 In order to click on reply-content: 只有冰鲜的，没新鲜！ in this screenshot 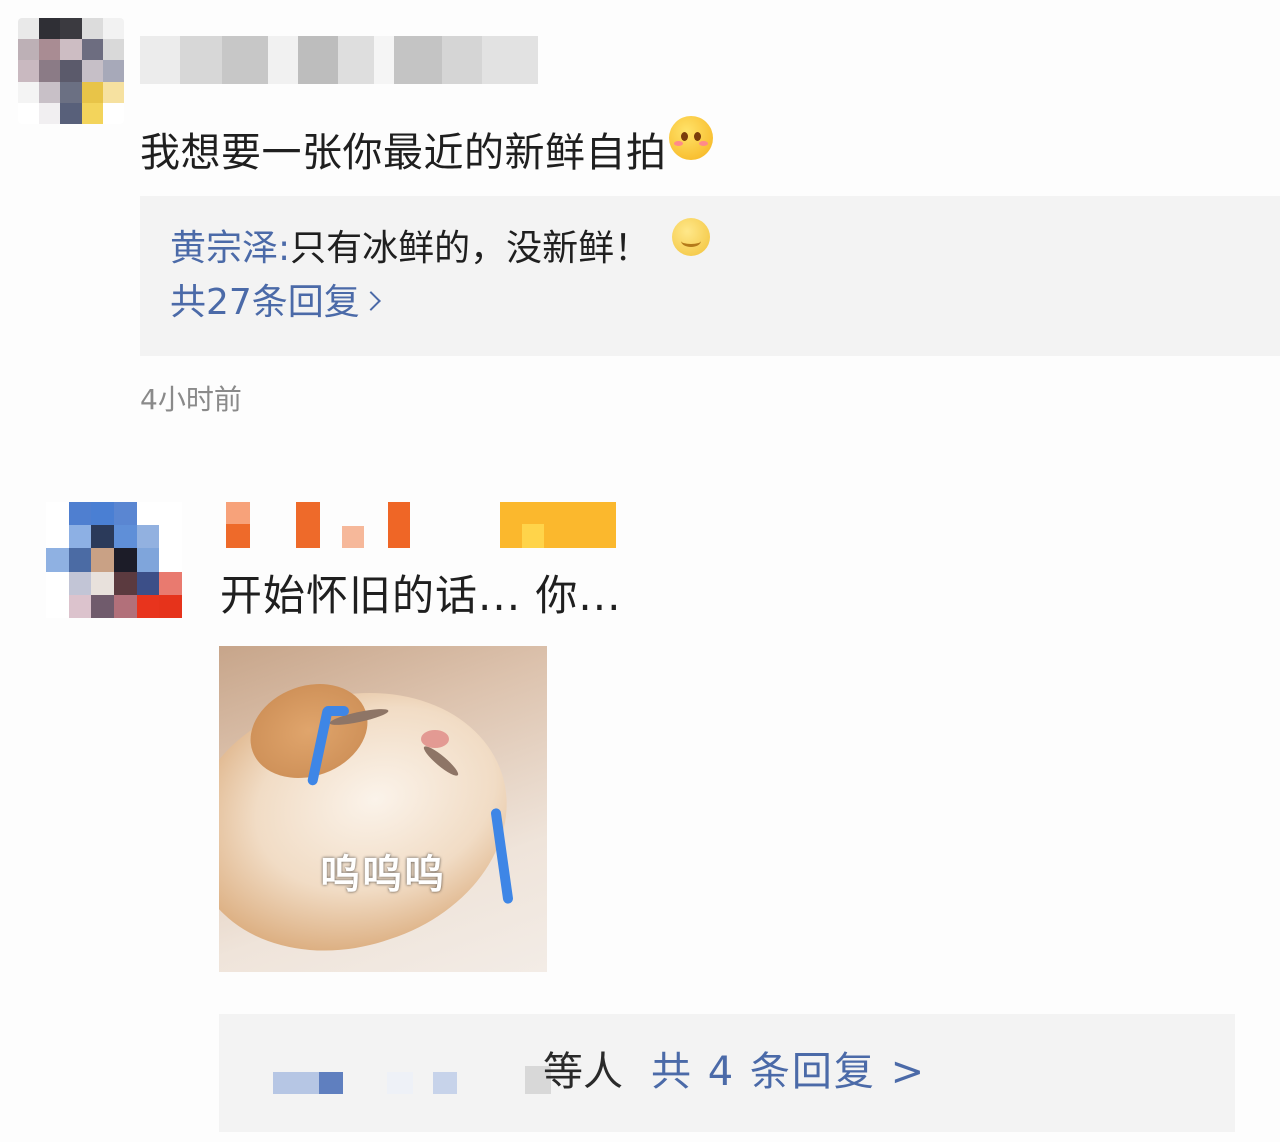, I will do `click(470, 248)`.